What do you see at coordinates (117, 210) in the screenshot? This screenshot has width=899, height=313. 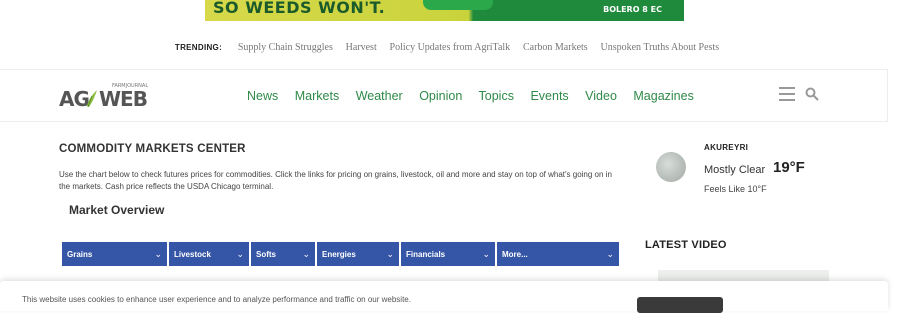 I see `market-overview-title: Market Overview` at bounding box center [117, 210].